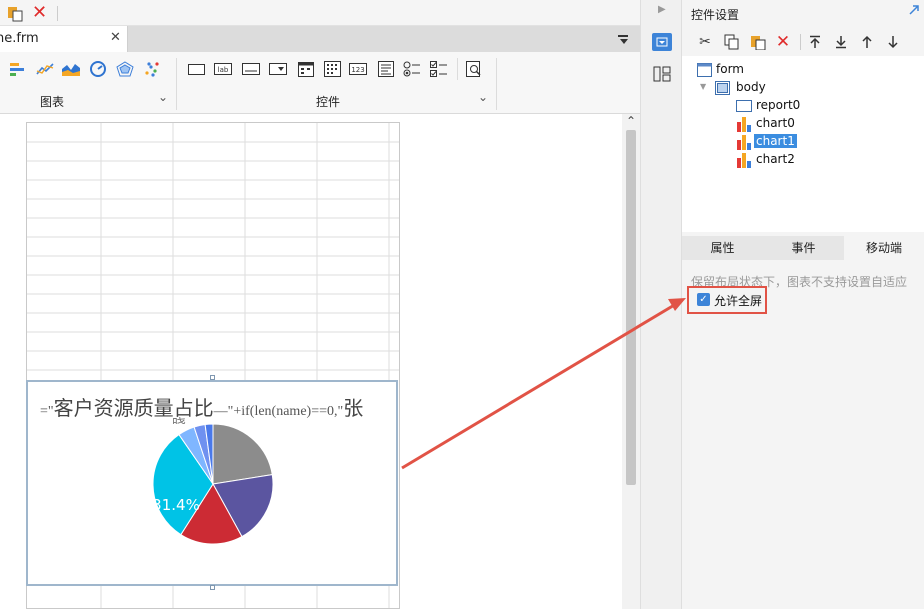 The width and height of the screenshot is (924, 609). I want to click on pie-slice, so click(242, 454).